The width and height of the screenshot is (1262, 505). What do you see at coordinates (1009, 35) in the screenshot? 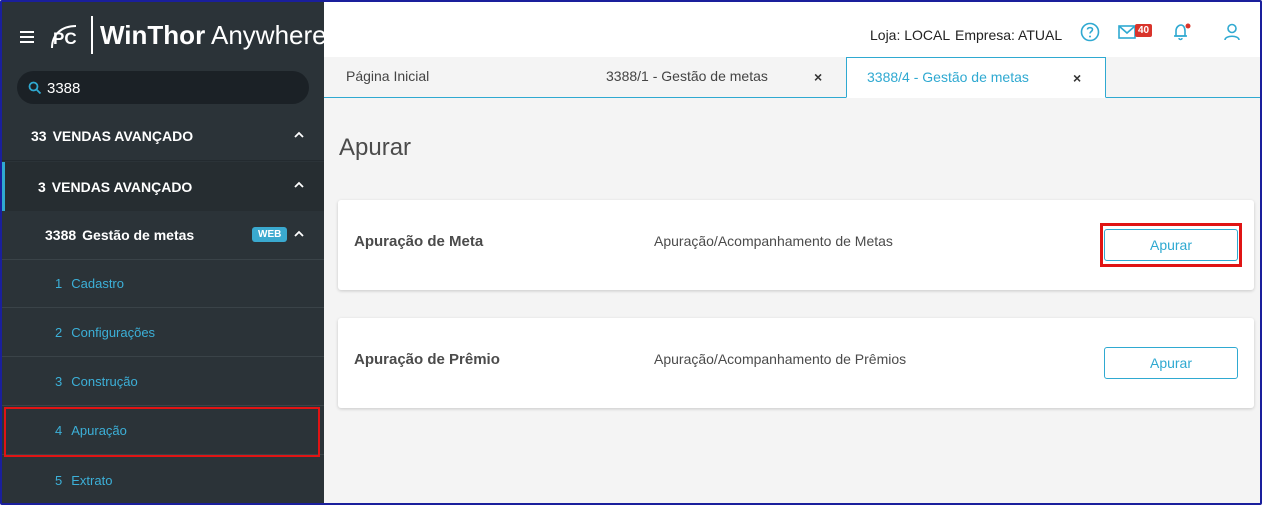
I see `empresa-label: Empresa: ATUAL` at bounding box center [1009, 35].